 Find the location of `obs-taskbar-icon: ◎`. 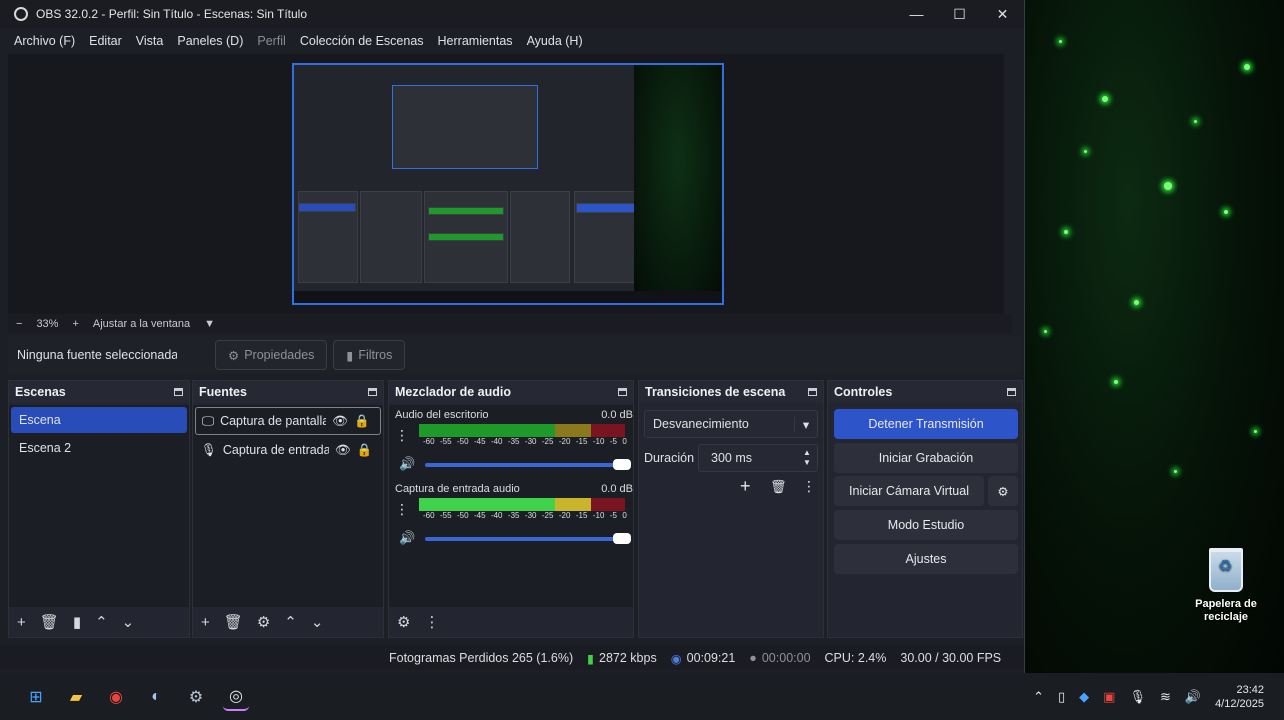

obs-taskbar-icon: ◎ is located at coordinates (236, 697).